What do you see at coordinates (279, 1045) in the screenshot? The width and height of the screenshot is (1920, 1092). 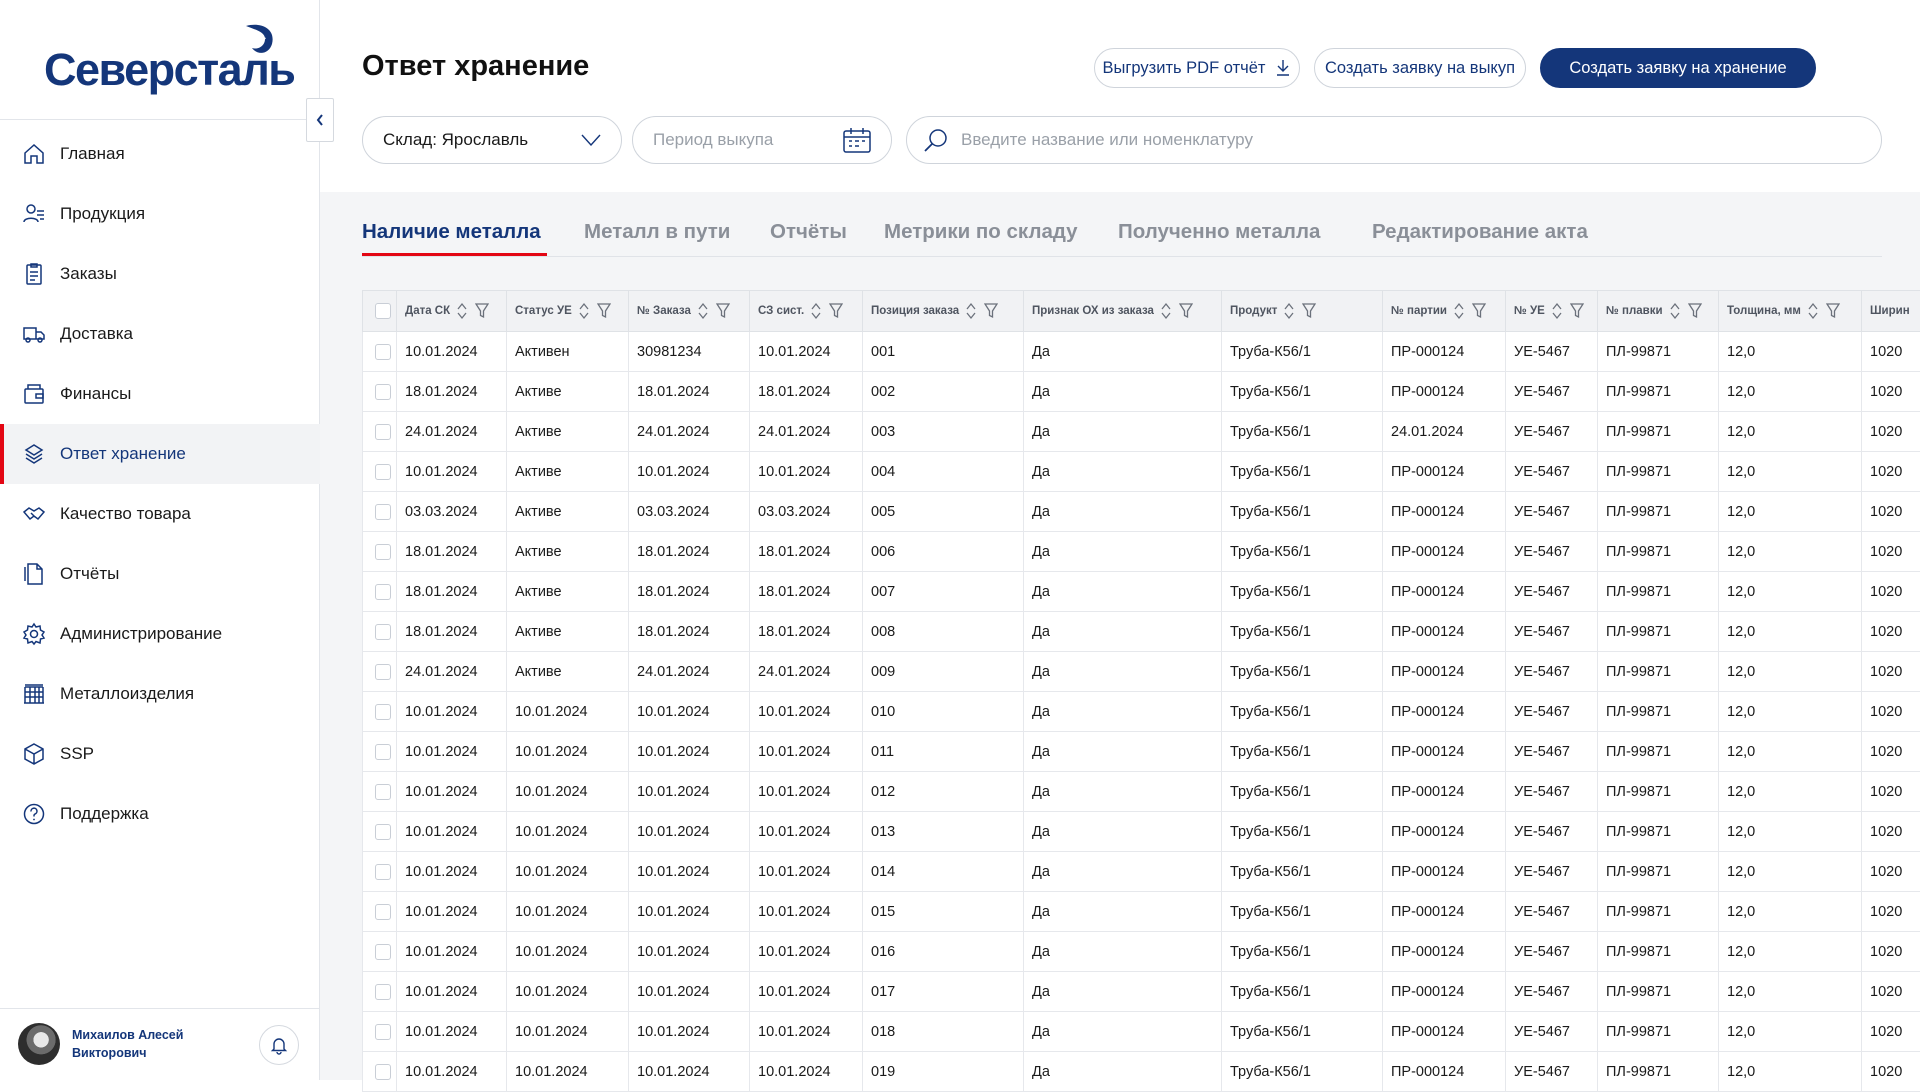 I see `notifications-button` at bounding box center [279, 1045].